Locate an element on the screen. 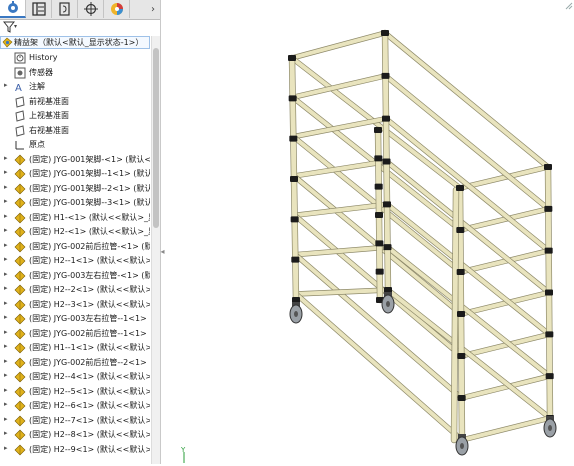 The height and width of the screenshot is (466, 574). tree-item-label: (固定) JYG-003左右拉管--1<1> is located at coordinates (88, 318).